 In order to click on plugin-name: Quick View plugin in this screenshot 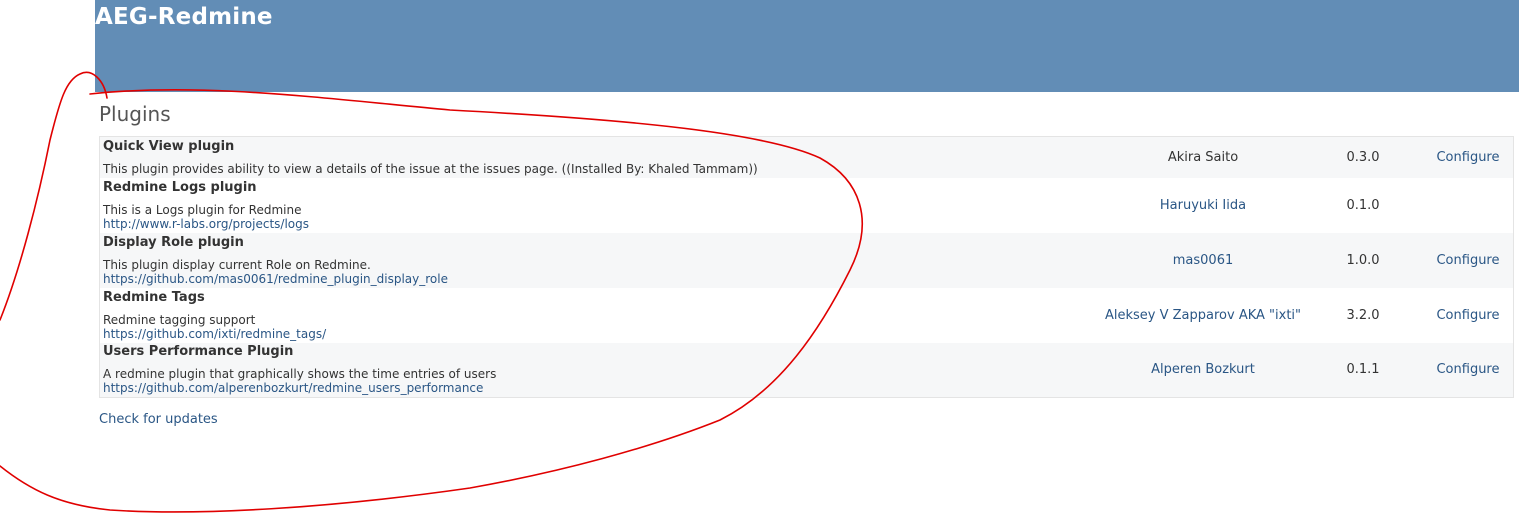, I will do `click(169, 146)`.